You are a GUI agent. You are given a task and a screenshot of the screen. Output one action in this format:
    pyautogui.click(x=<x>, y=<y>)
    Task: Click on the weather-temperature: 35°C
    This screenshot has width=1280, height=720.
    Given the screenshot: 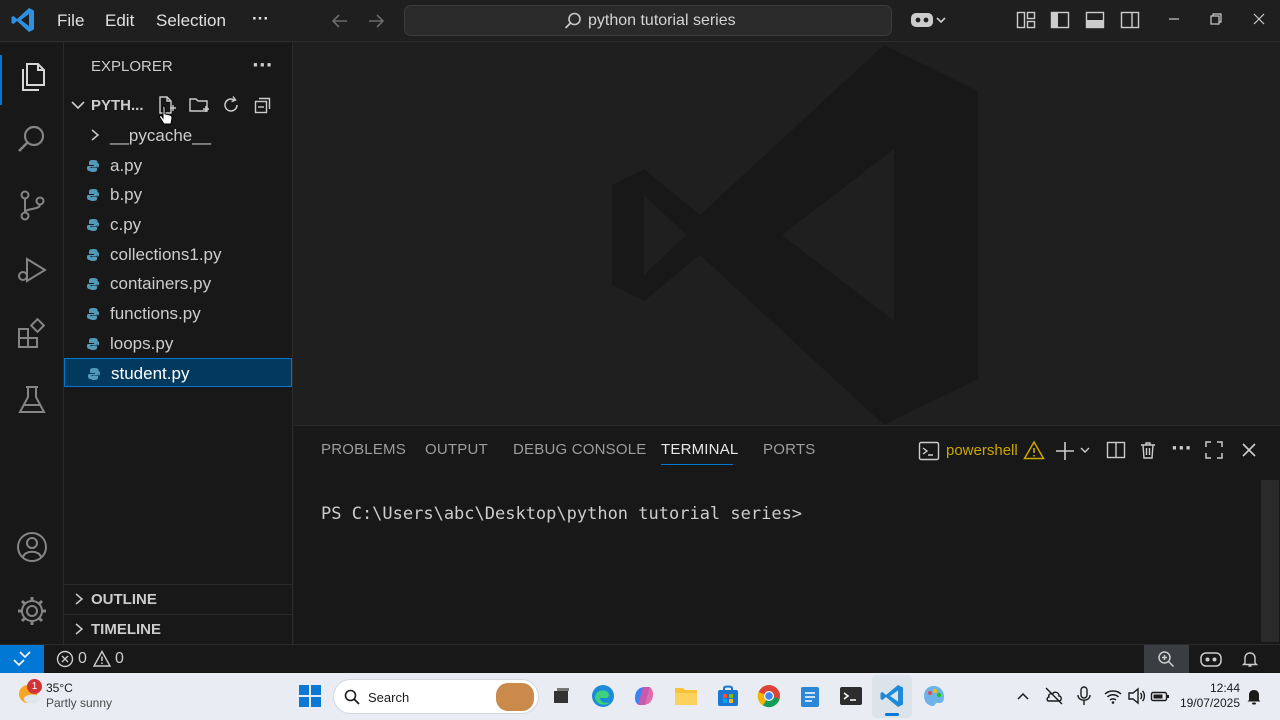 What is the action you would take?
    pyautogui.click(x=59, y=688)
    